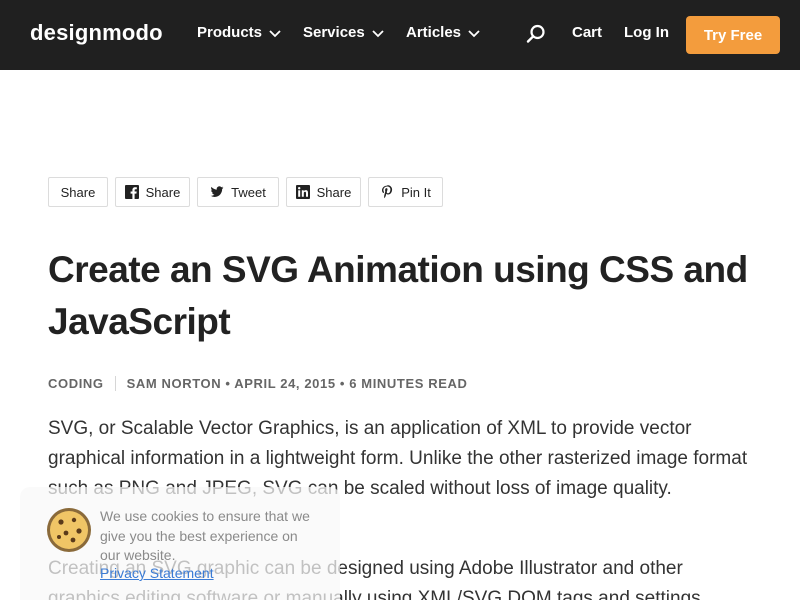 The image size is (800, 600). I want to click on twitter-tweet-button: Tweet, so click(238, 192).